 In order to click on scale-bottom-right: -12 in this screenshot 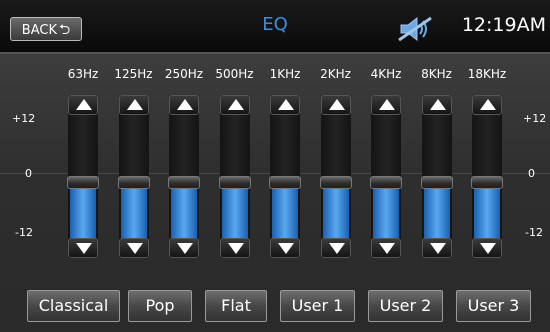, I will do `click(534, 232)`.